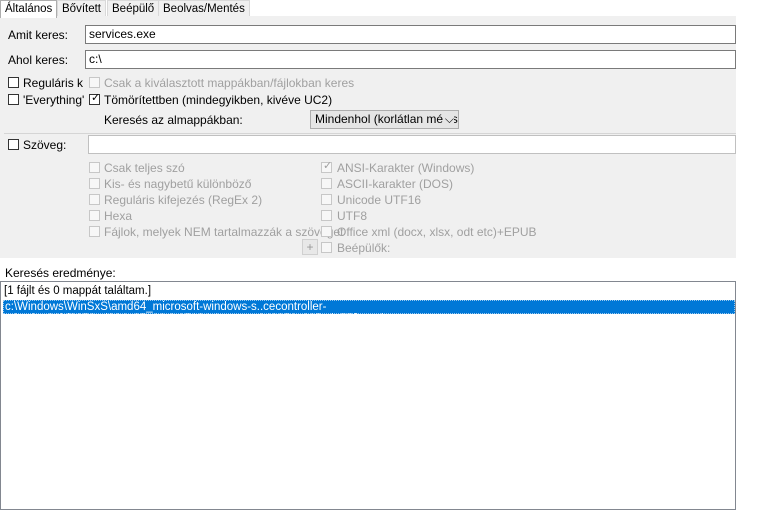 This screenshot has height=510, width=768. I want to click on utf16-label: Unicode UTF16, so click(379, 200).